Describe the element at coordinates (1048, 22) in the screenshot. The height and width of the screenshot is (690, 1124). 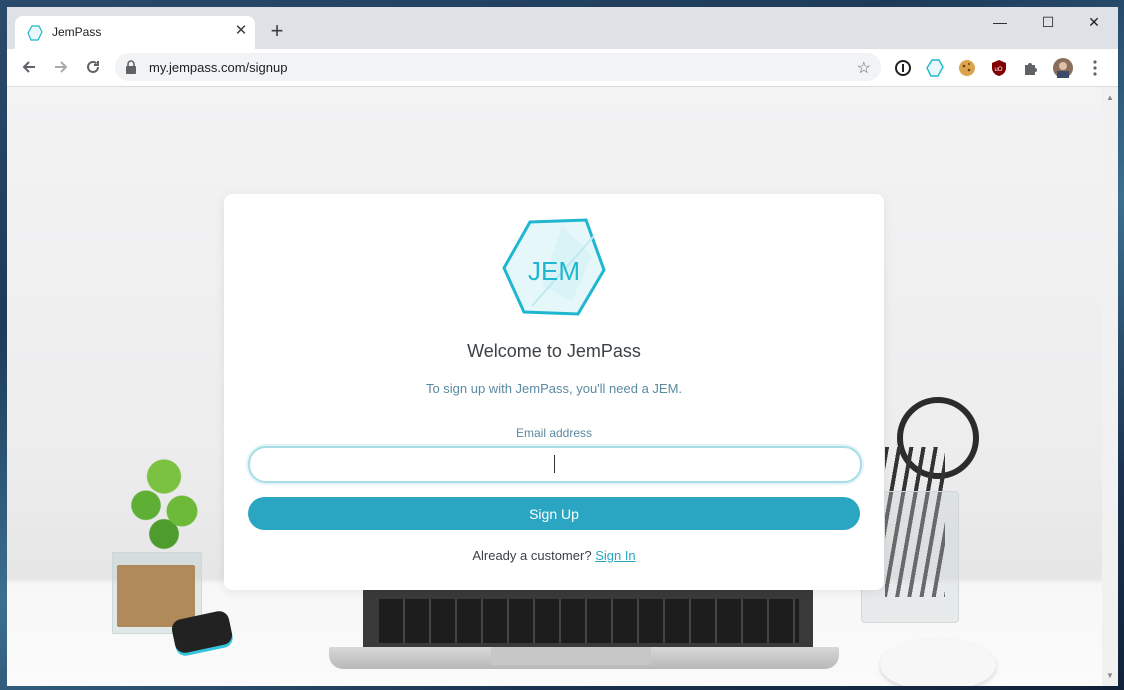
I see `maximize-button: ☐` at that location.